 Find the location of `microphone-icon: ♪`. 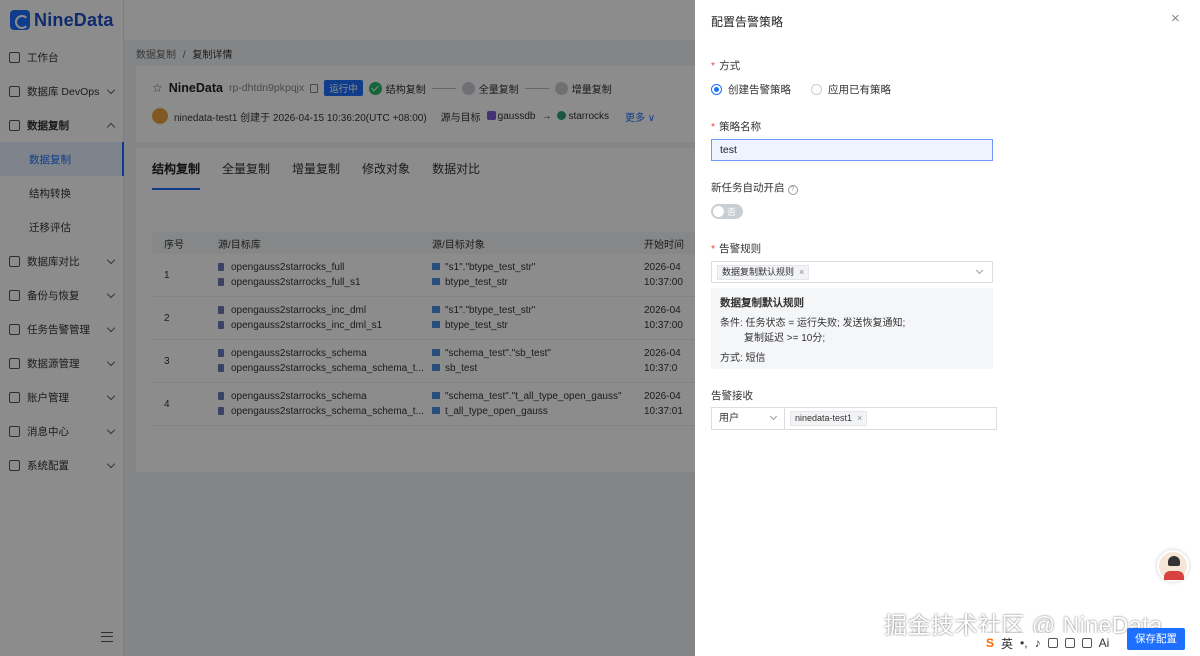

microphone-icon: ♪ is located at coordinates (1038, 643).